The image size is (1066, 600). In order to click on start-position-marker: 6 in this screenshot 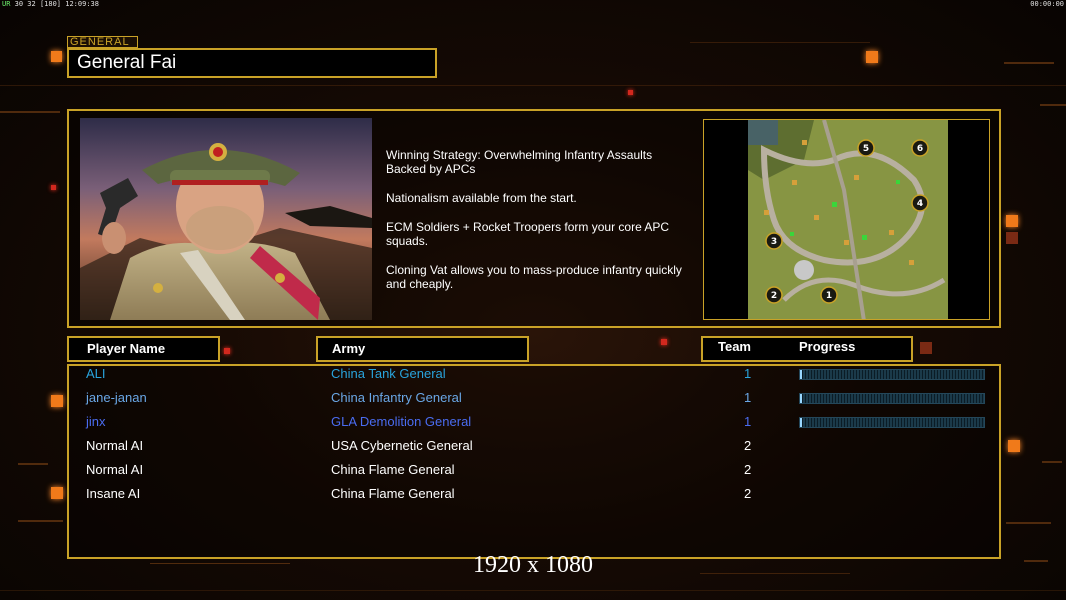, I will do `click(920, 148)`.